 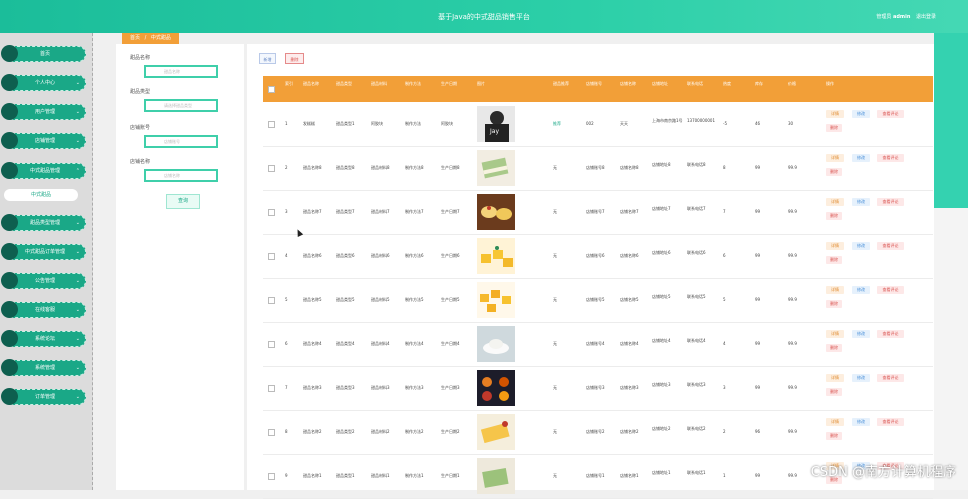 I want to click on cell-idx: 6, so click(x=286, y=343).